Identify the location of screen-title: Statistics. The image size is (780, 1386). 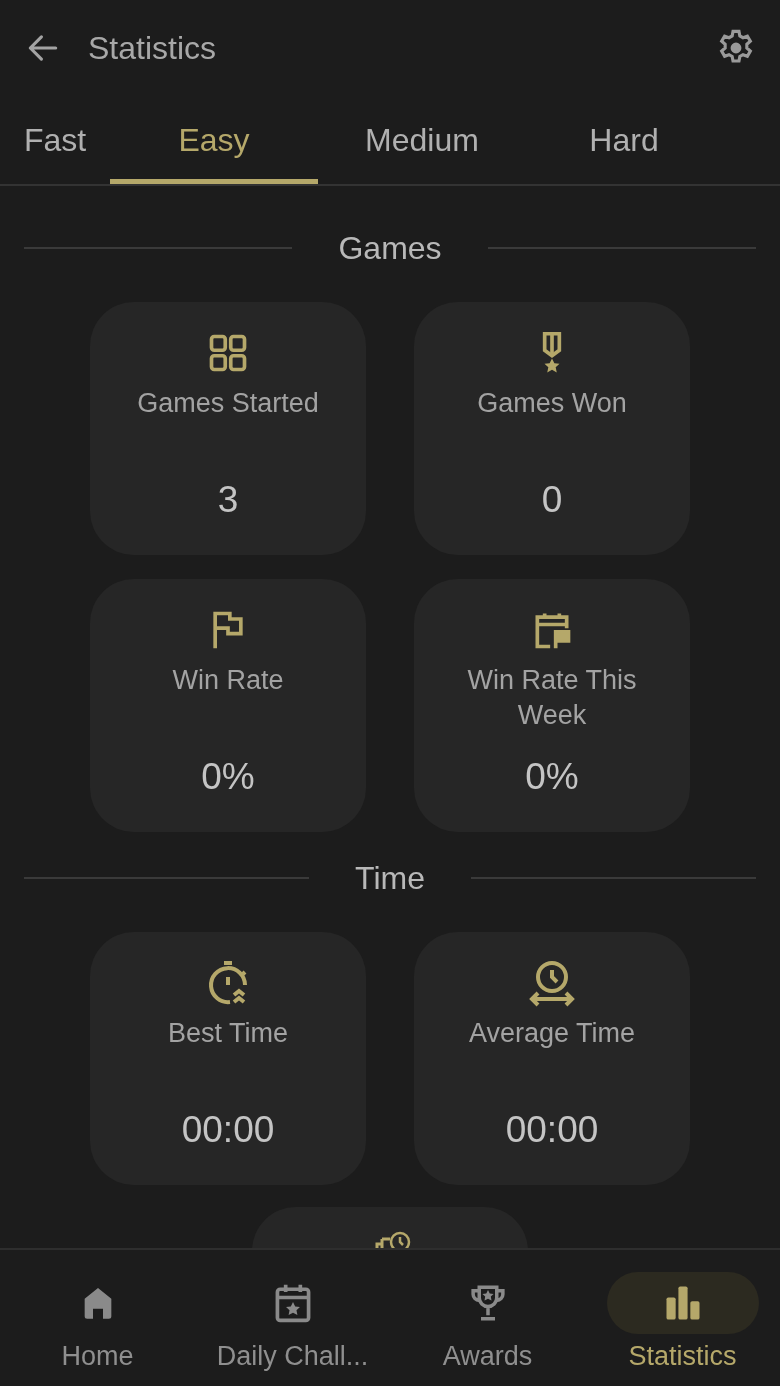
(152, 48).